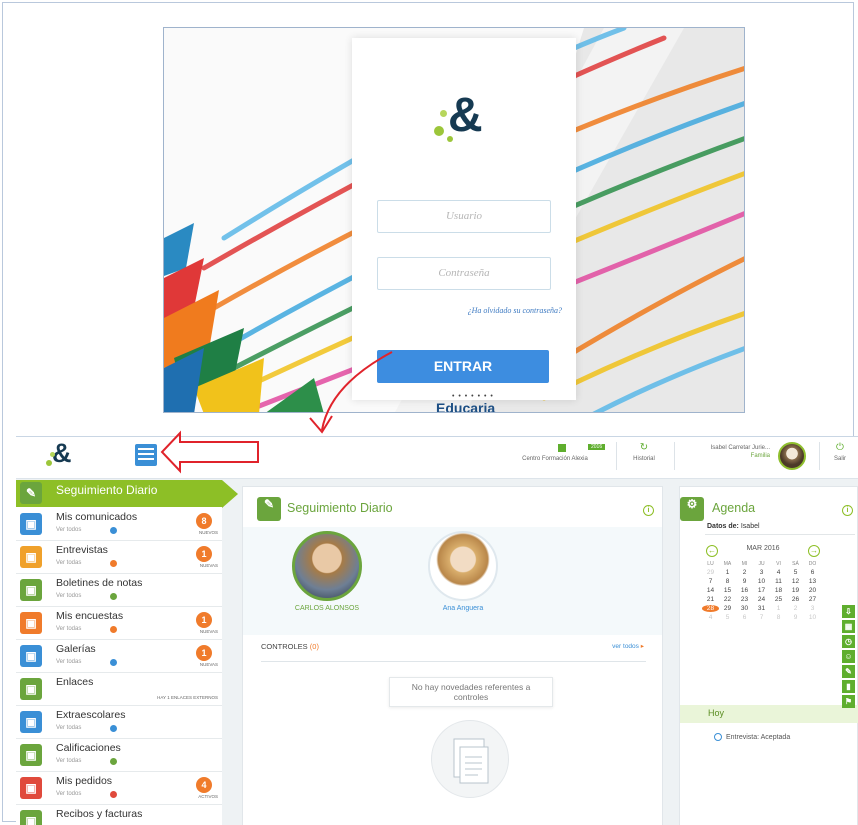 Image resolution: width=858 pixels, height=825 pixels. What do you see at coordinates (321, 424) in the screenshot?
I see `arrow-head` at bounding box center [321, 424].